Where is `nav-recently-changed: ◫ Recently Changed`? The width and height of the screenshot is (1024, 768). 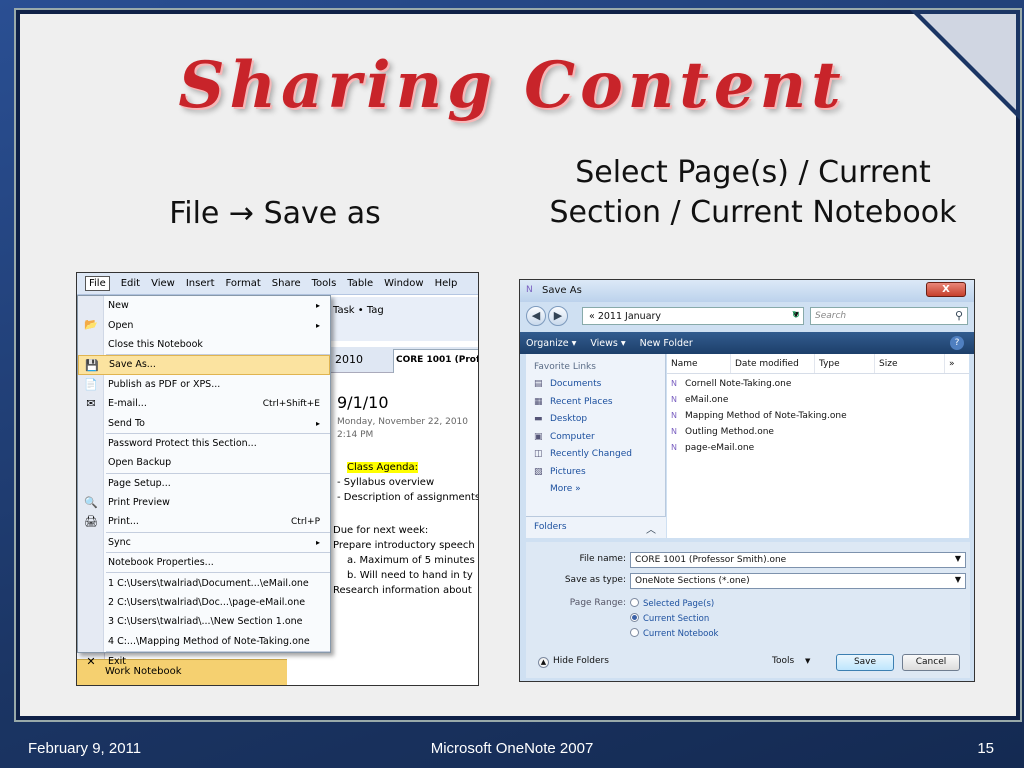
nav-recently-changed: ◫ Recently Changed is located at coordinates (595, 455).